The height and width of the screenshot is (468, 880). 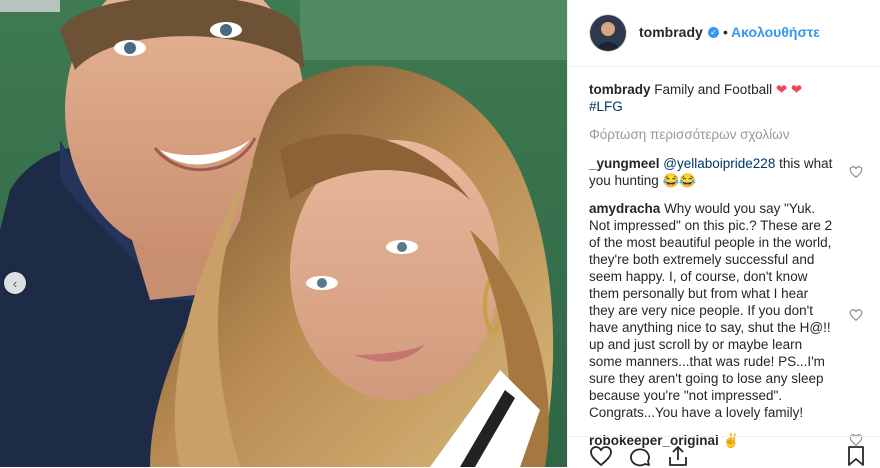 I want to click on post-header: tombrady ✓ • Ακολουθήστε, so click(x=724, y=33).